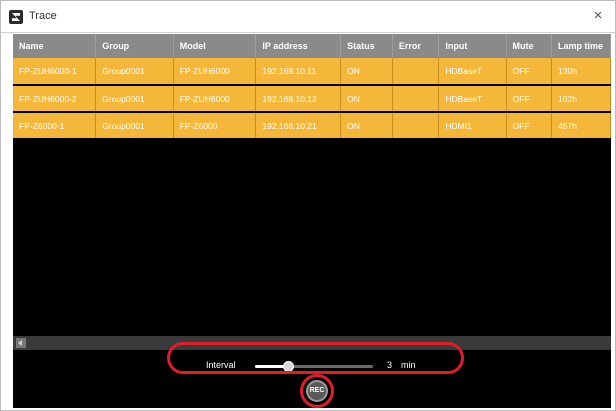 This screenshot has height=411, width=616. What do you see at coordinates (21, 343) in the screenshot?
I see `scroll-left-icon` at bounding box center [21, 343].